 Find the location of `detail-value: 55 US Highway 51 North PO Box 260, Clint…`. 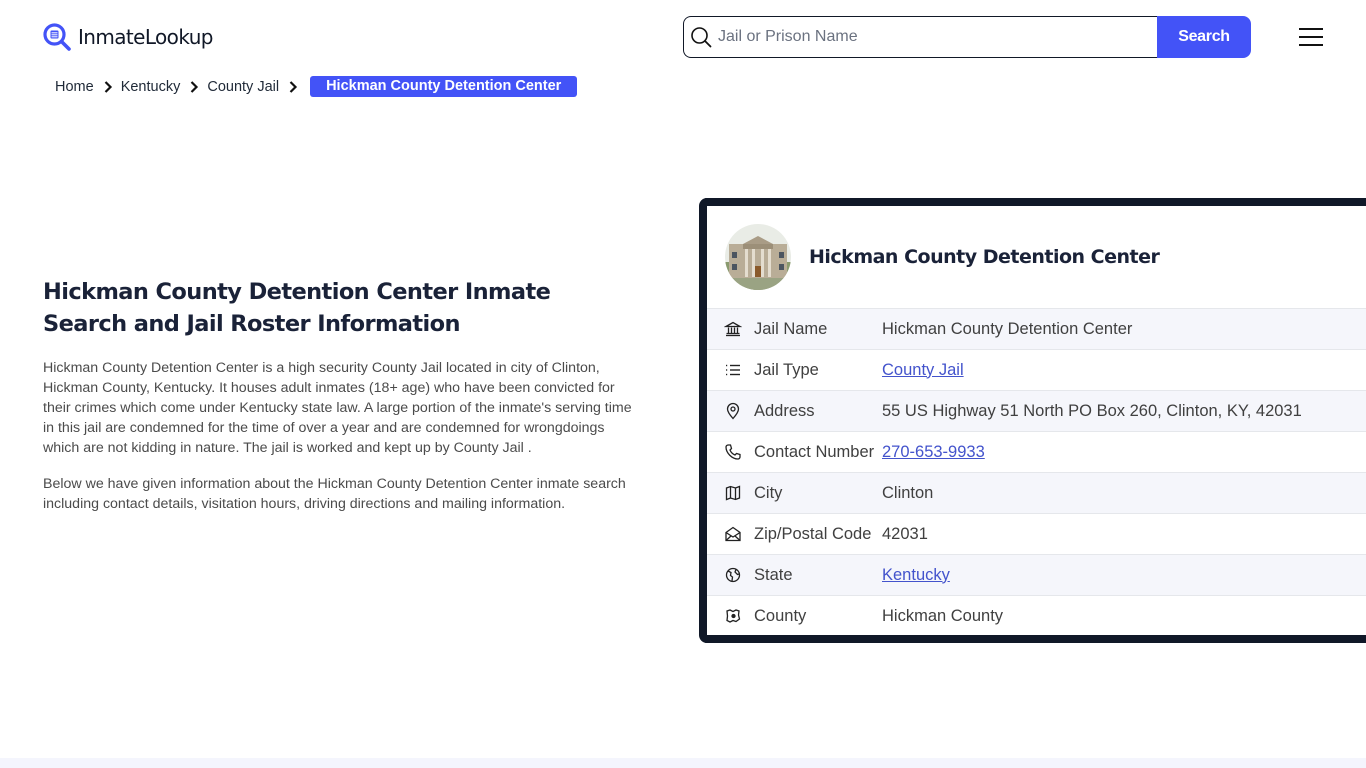

detail-value: 55 US Highway 51 North PO Box 260, Clint… is located at coordinates (1092, 410).